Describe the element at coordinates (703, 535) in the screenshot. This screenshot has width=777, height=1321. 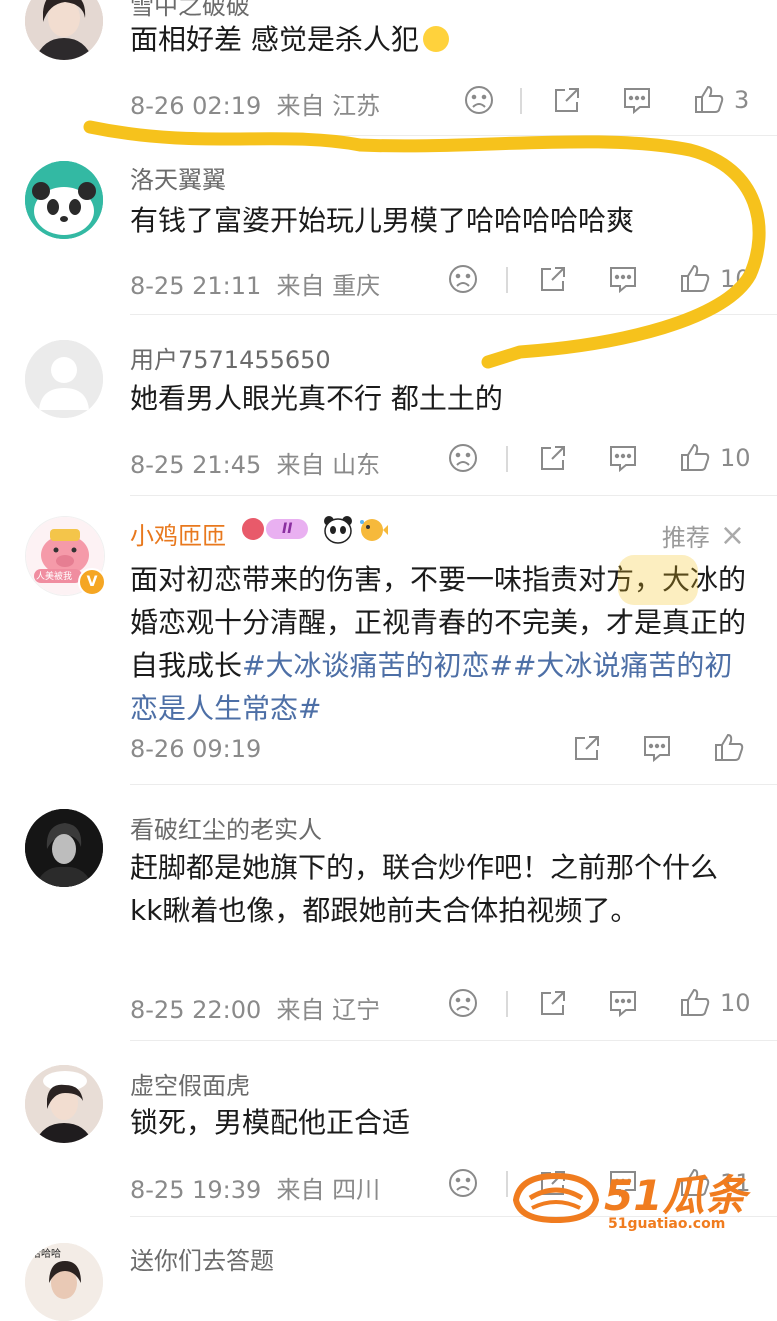
I see `recommend-label: 推荐 ×` at that location.